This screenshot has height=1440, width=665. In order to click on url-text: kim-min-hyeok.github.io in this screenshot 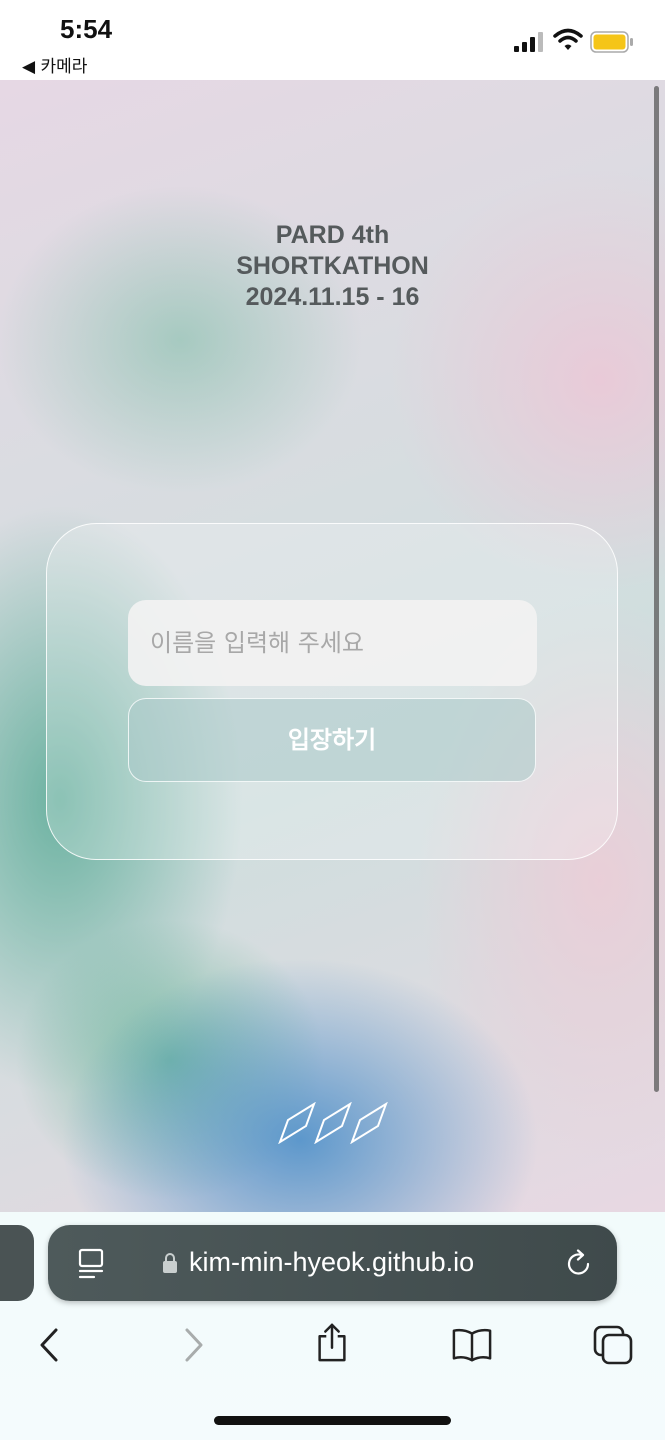, I will do `click(331, 1262)`.